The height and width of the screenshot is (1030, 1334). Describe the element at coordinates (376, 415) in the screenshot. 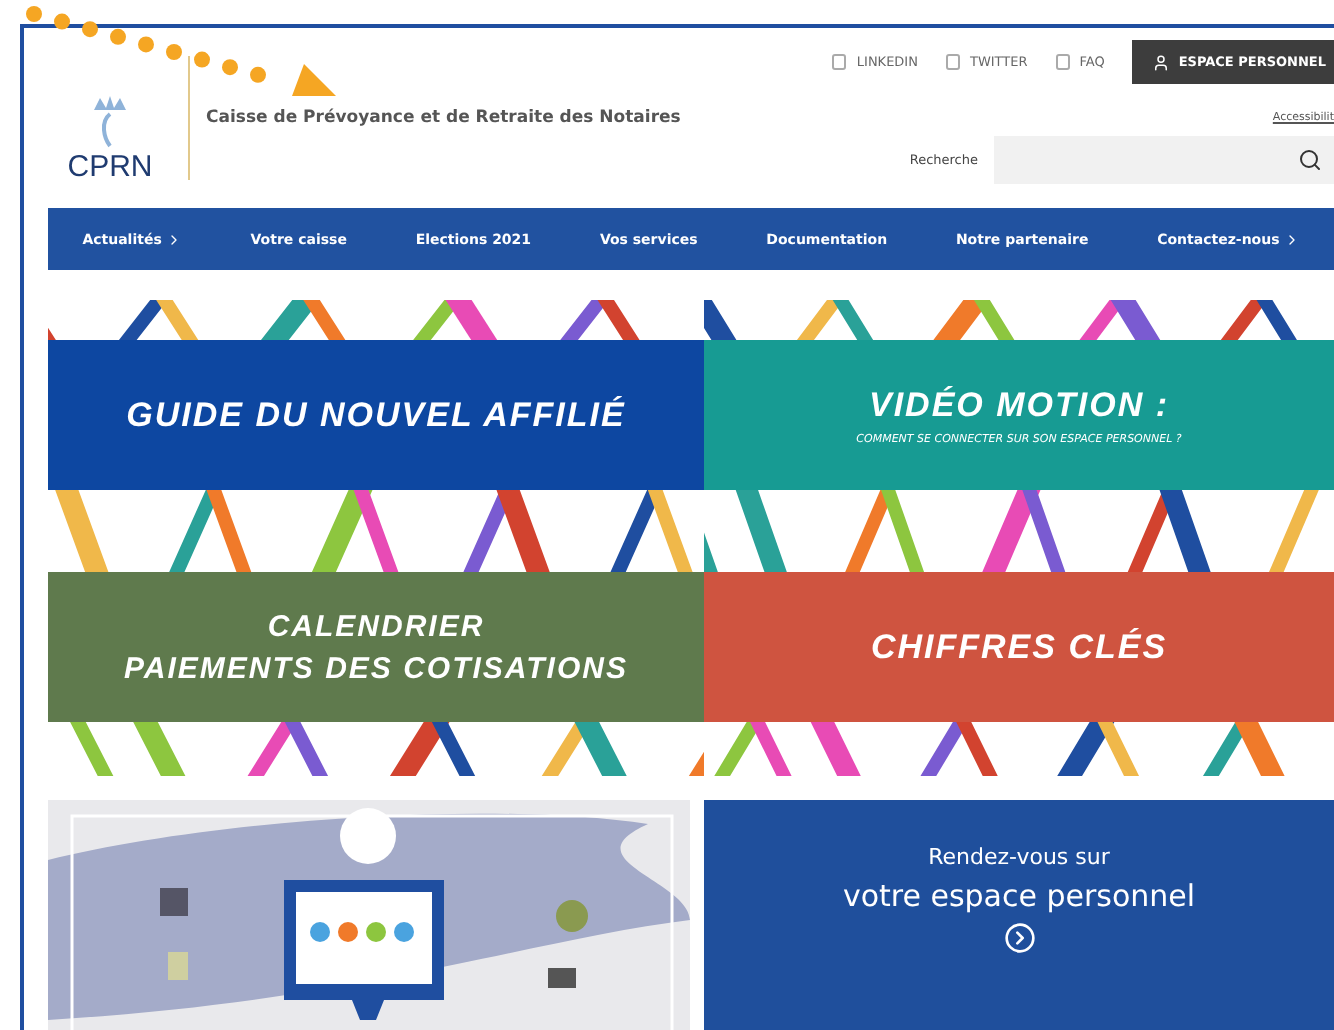

I see `tile-banner: GUIDE DU NOUVEL AFFILIÉ` at that location.